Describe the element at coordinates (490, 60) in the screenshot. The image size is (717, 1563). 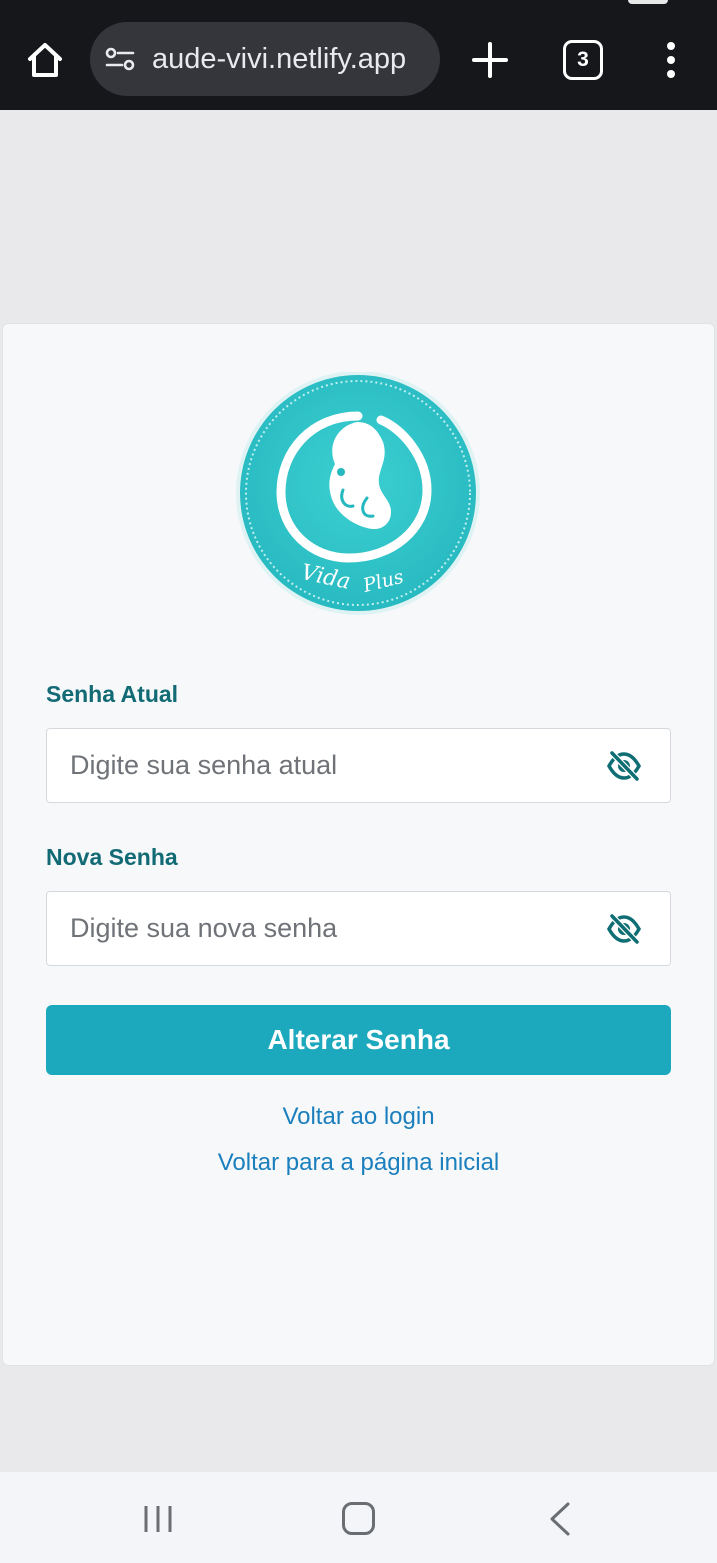
I see `plus-icon` at that location.